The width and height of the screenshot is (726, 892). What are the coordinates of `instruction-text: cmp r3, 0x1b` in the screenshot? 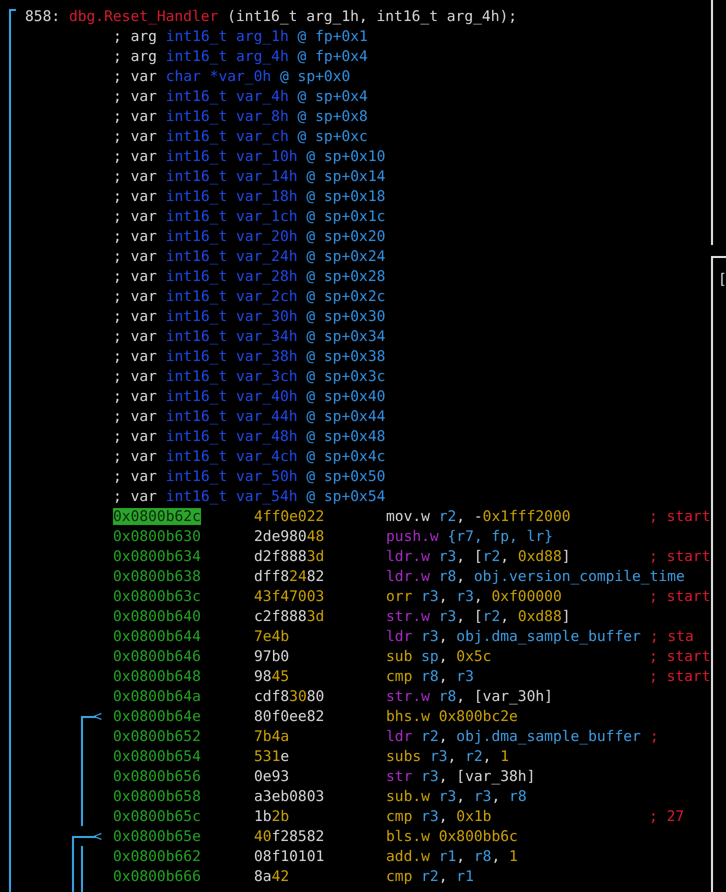 It's located at (439, 816).